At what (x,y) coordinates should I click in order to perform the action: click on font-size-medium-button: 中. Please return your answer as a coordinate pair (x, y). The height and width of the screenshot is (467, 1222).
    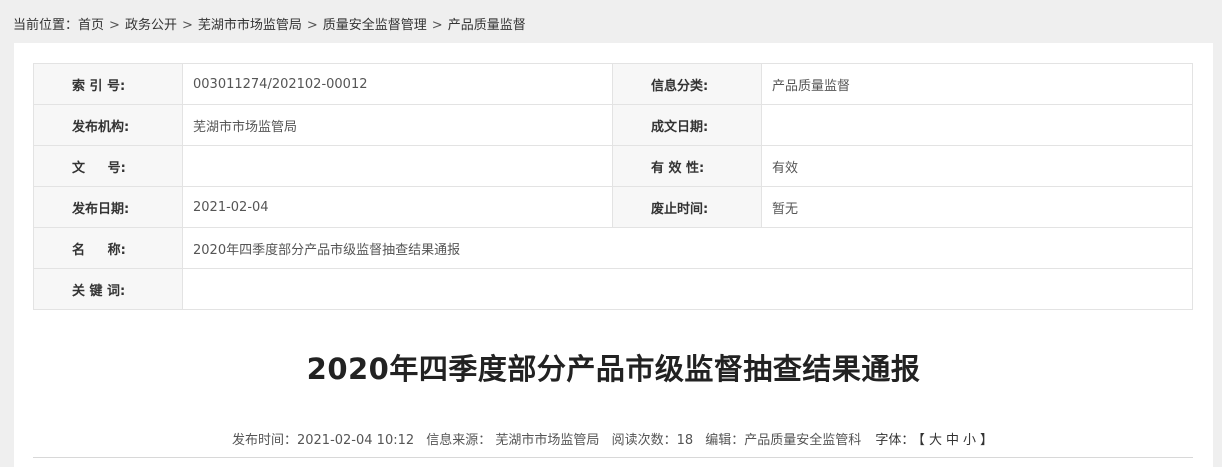
    Looking at the image, I should click on (952, 440).